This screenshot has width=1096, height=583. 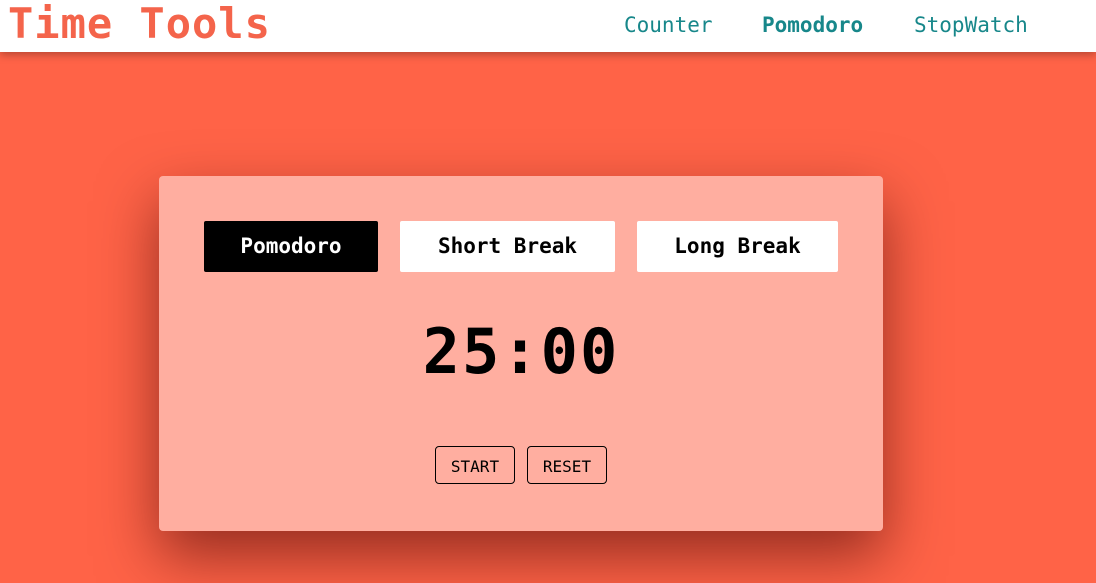 What do you see at coordinates (507, 246) in the screenshot?
I see `mode-button-short-break: Short Break` at bounding box center [507, 246].